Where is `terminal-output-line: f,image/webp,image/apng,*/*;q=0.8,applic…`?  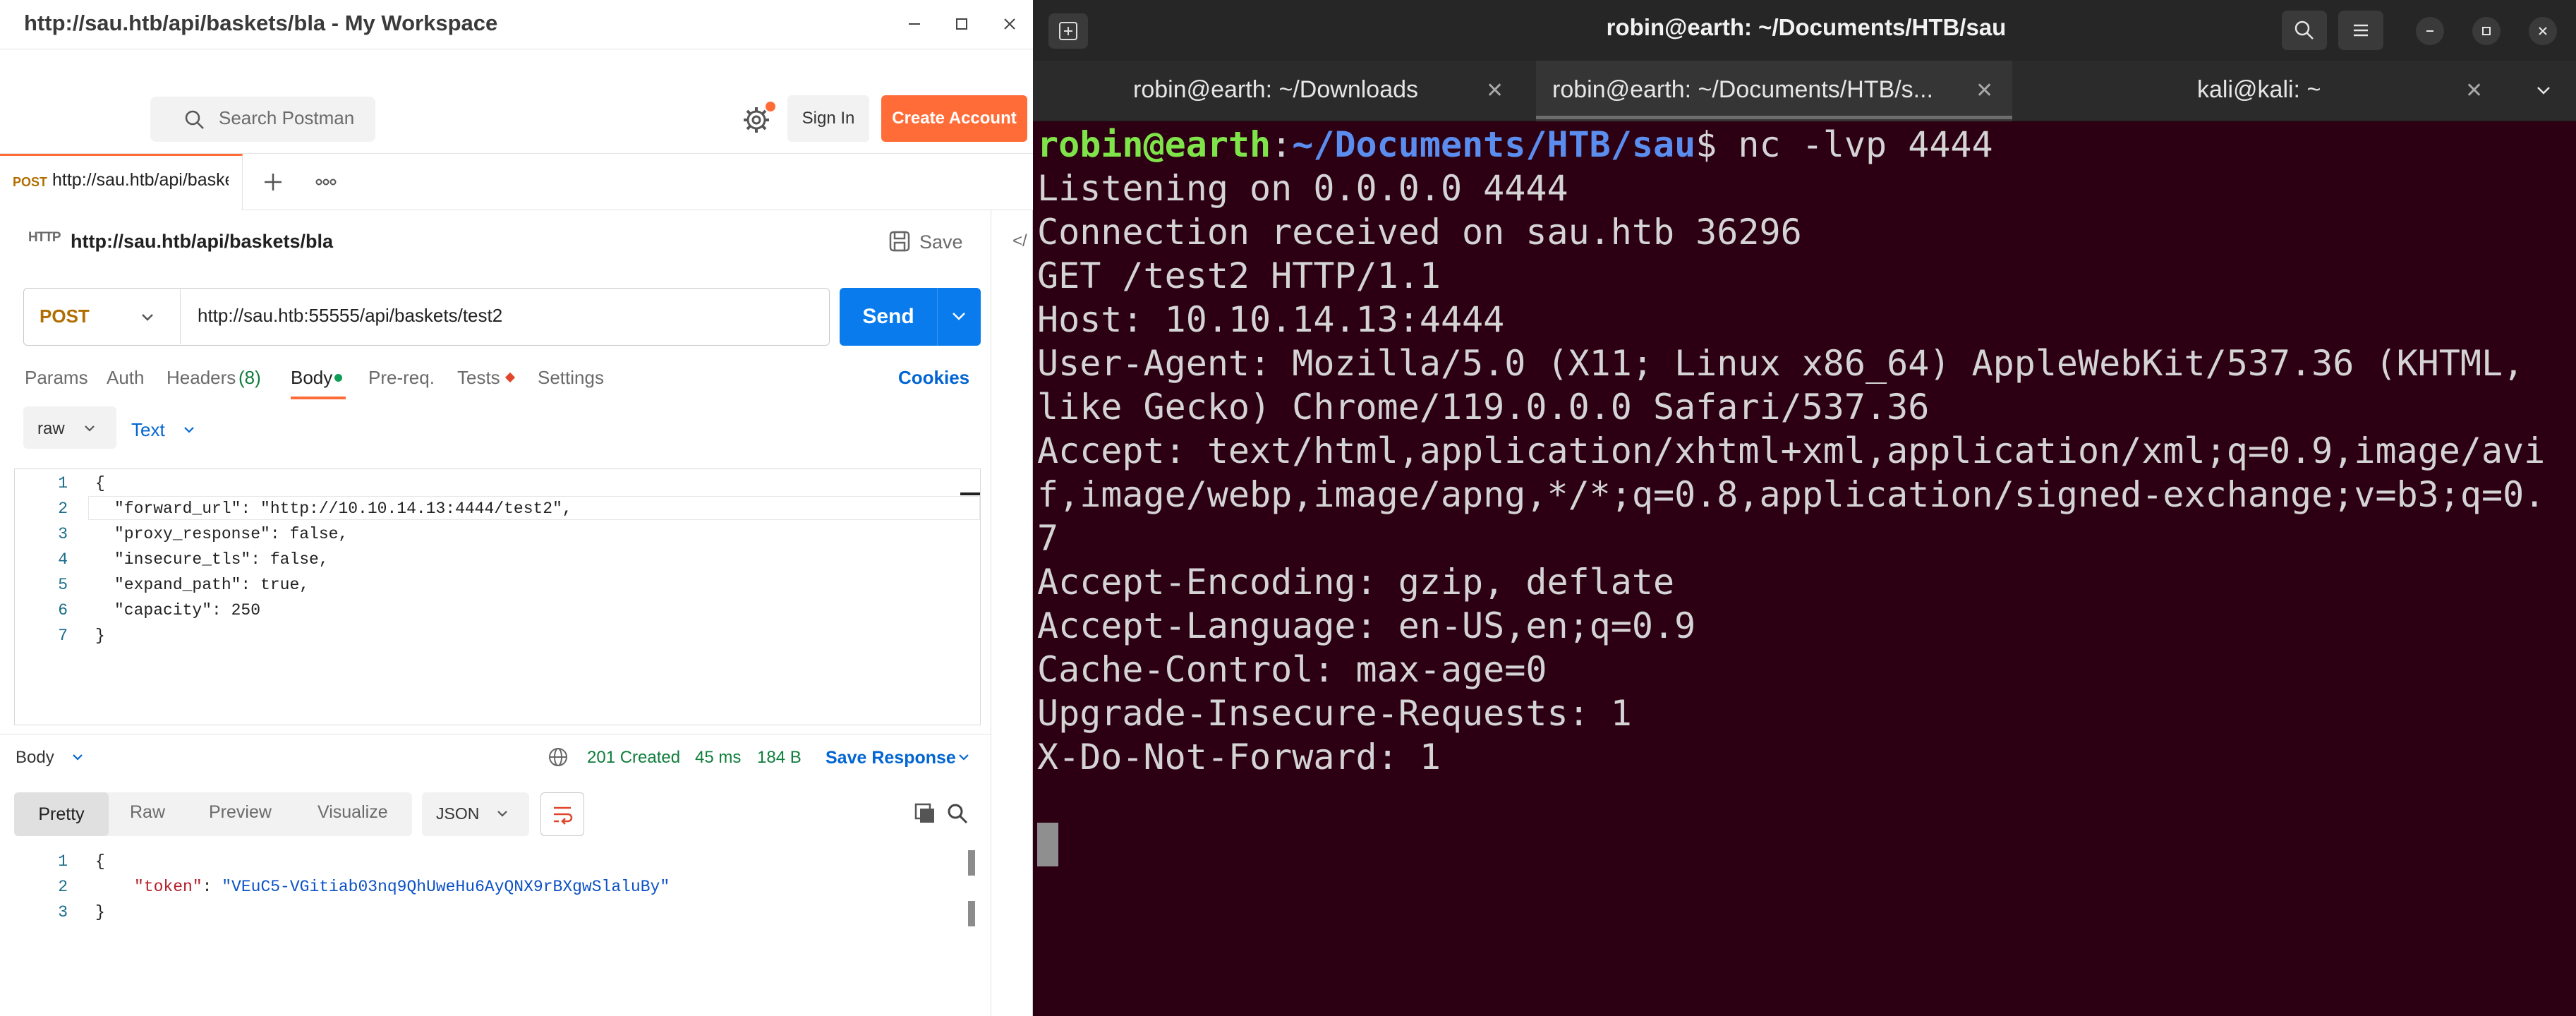
terminal-output-line: f,image/webp,image/apng,*/*;q=0.8,applic… is located at coordinates (1791, 494).